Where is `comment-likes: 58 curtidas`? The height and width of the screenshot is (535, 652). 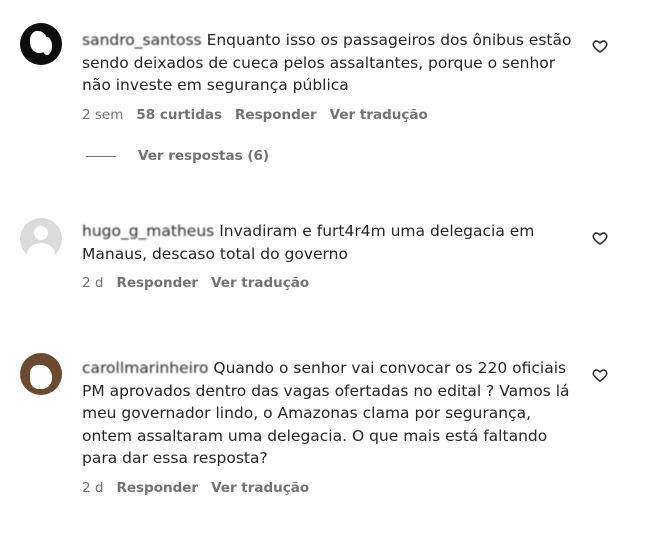
comment-likes: 58 curtidas is located at coordinates (179, 115).